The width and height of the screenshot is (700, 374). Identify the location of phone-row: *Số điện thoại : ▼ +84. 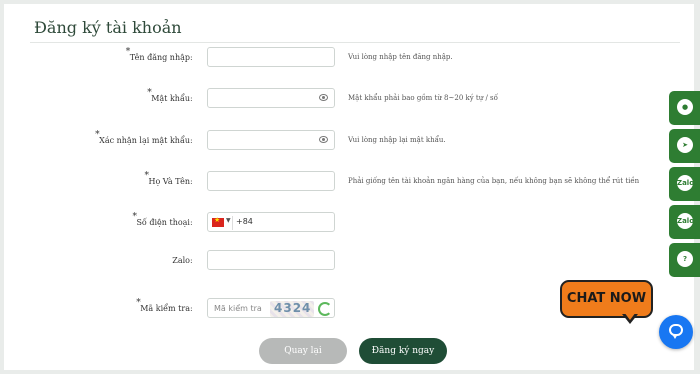
(349, 224).